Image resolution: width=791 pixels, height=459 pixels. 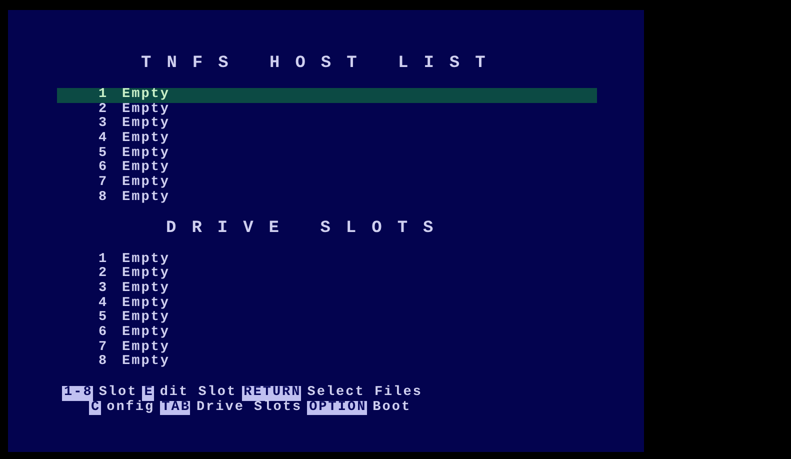 I want to click on help-text: dit Slot, so click(x=198, y=393).